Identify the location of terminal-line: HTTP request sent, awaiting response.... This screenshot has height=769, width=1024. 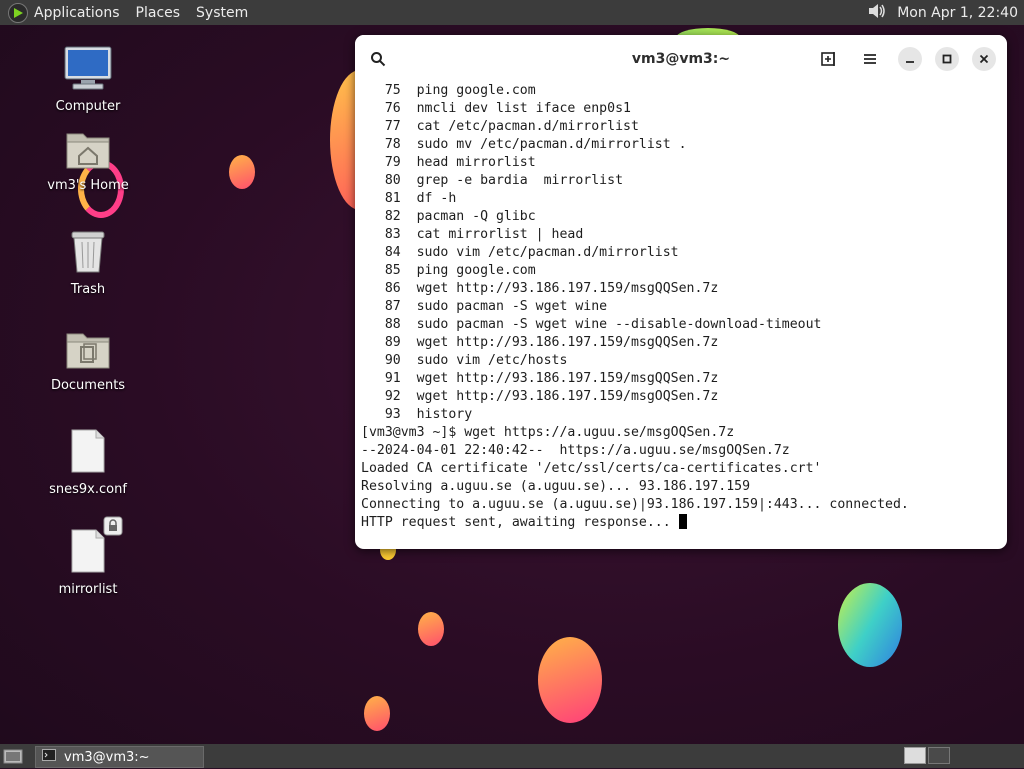
(520, 522).